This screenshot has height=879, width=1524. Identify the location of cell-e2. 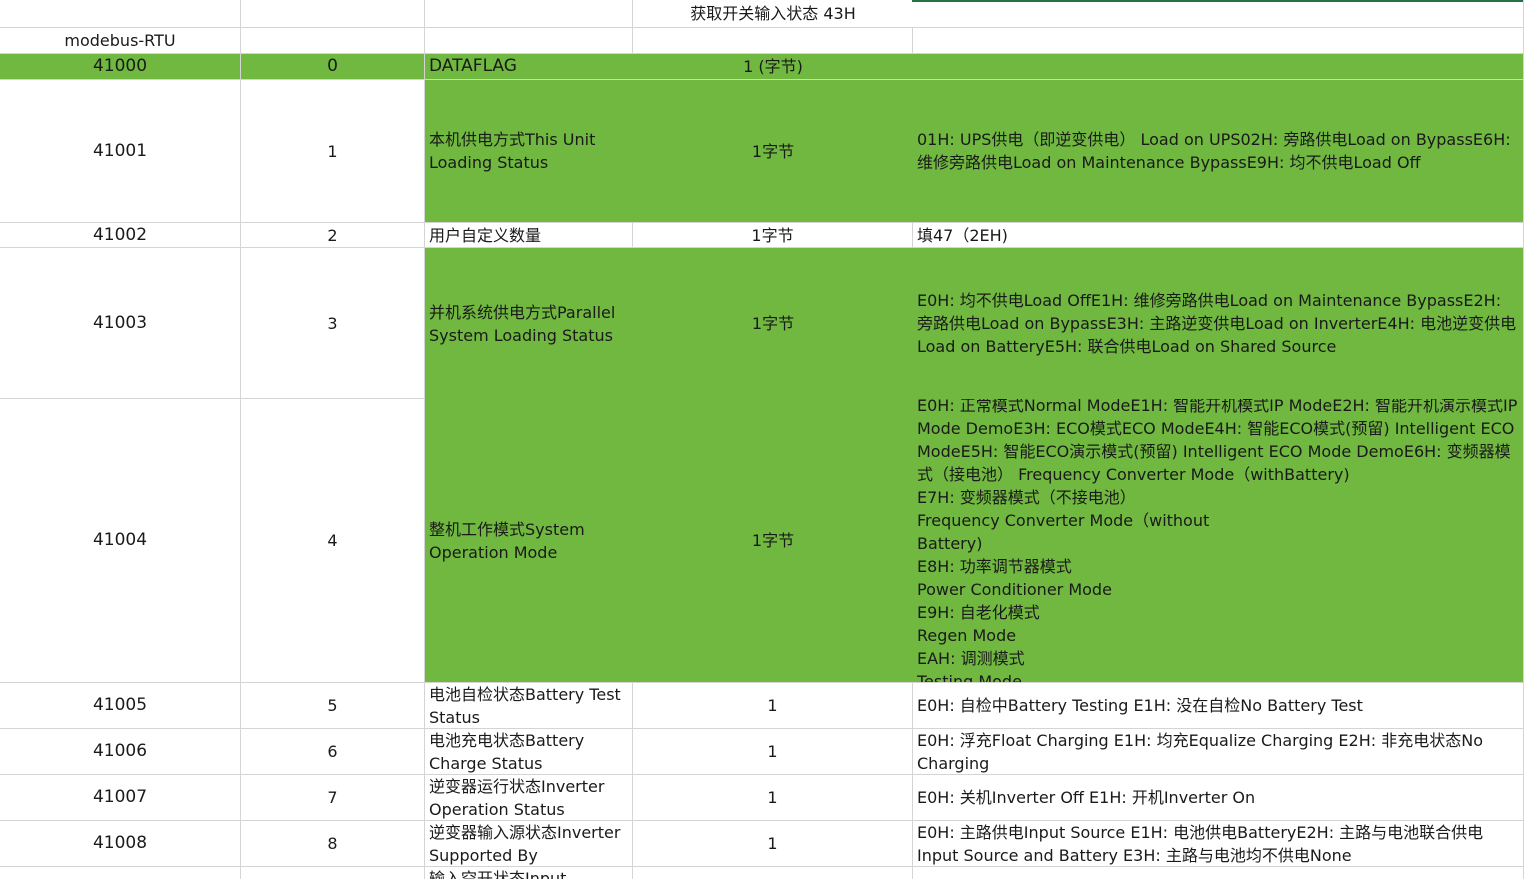
(1218, 41).